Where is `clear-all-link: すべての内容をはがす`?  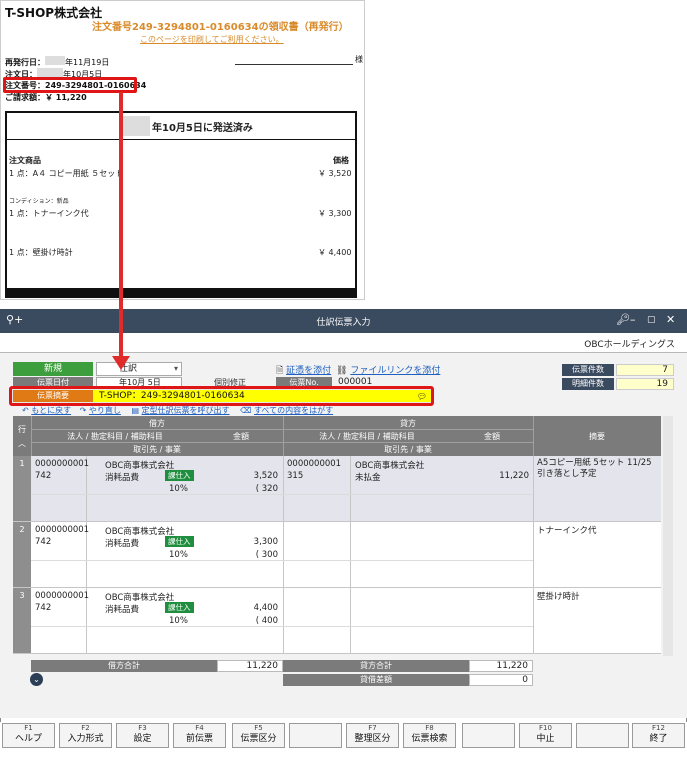 clear-all-link: すべての内容をはがす is located at coordinates (293, 410).